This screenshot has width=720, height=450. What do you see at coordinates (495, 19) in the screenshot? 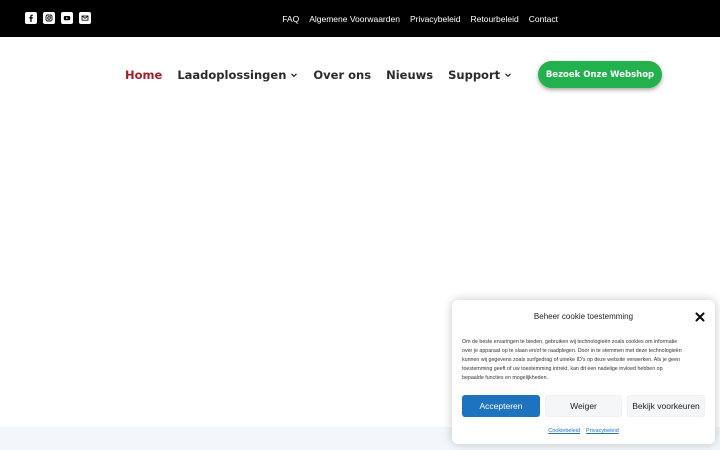
I see `top-link-retourbeleid: Retourbeleid` at bounding box center [495, 19].